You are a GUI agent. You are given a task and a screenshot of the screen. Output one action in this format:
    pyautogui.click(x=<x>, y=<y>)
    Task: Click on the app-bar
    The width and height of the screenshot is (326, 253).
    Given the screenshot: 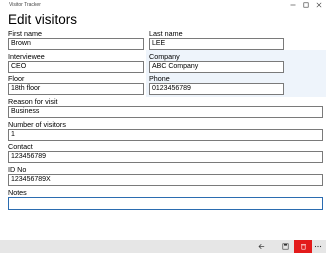 What is the action you would take?
    pyautogui.click(x=163, y=246)
    